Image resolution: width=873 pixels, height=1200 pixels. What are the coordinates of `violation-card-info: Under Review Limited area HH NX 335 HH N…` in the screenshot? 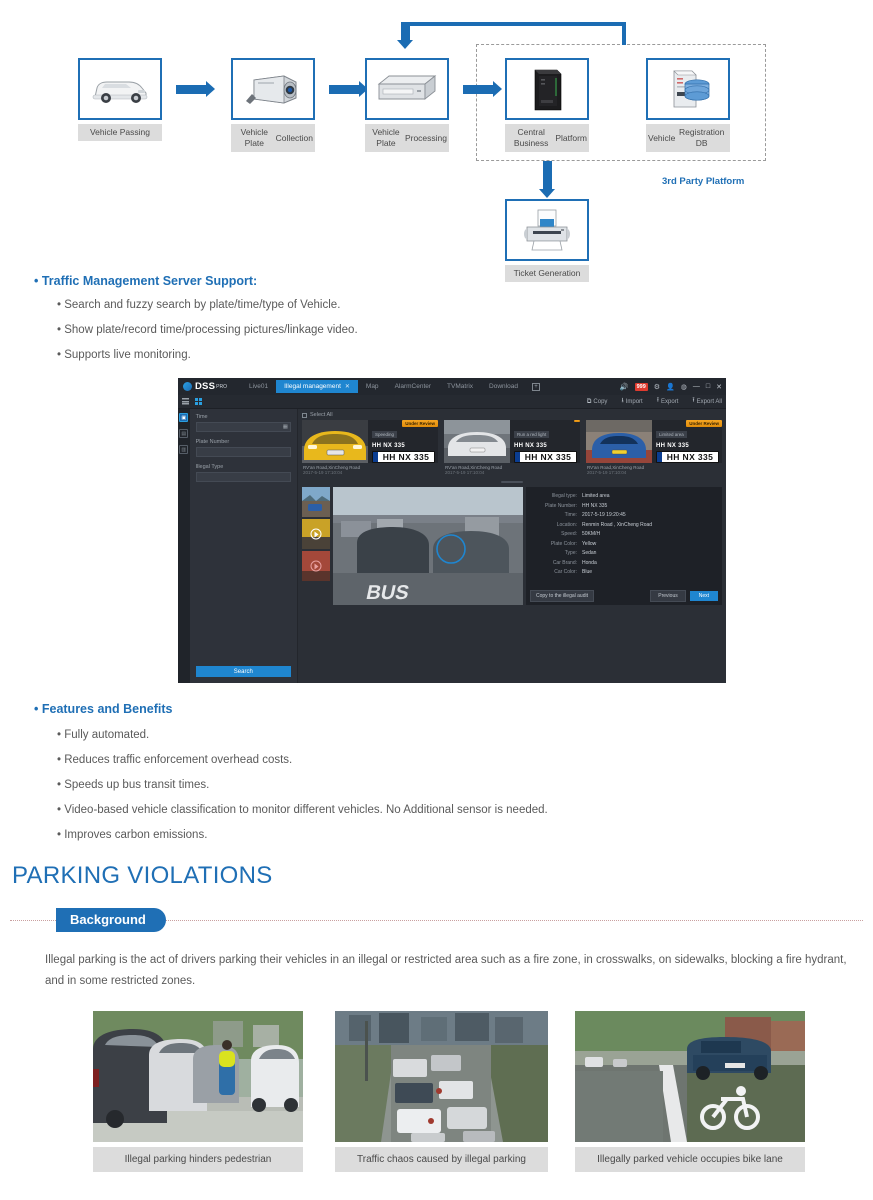 It's located at (687, 441).